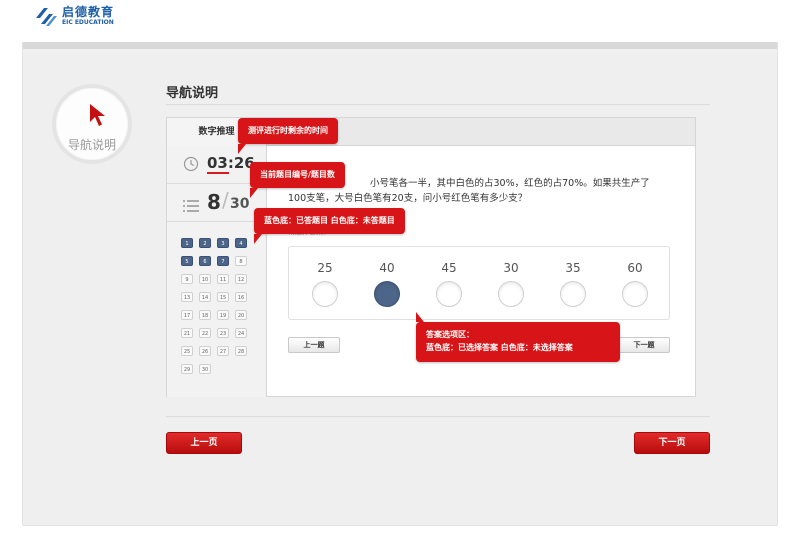  I want to click on question-number-cell: 18, so click(205, 315).